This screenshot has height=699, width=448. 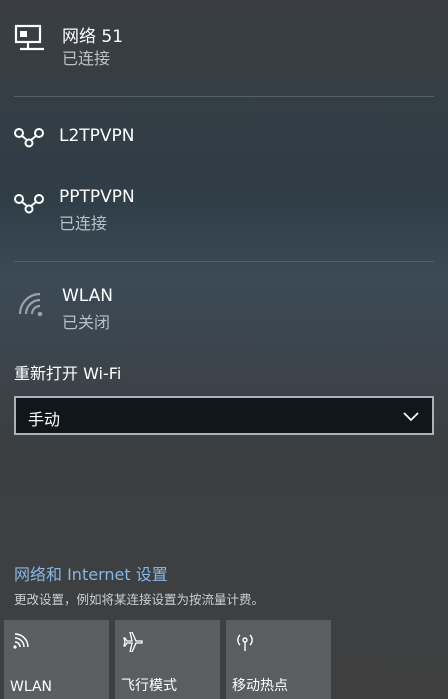 I want to click on network-item-ethernet: 网络 51 已连接, so click(x=224, y=44).